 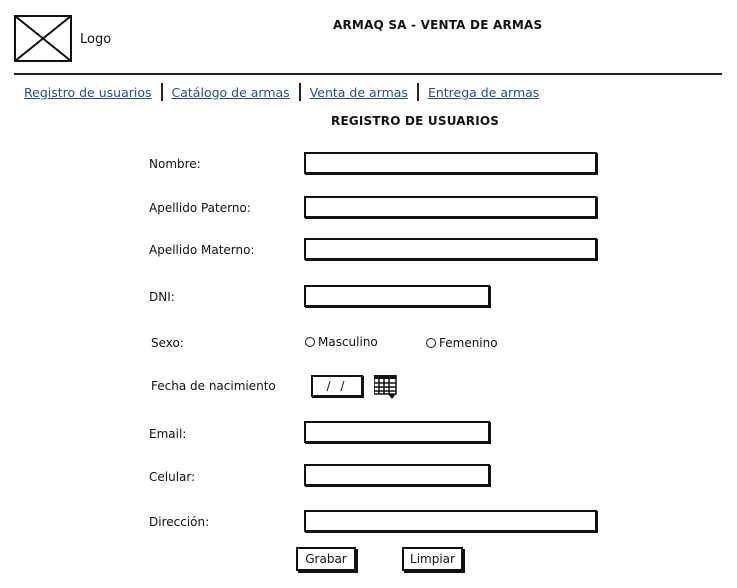 I want to click on fecha-nacimiento-label: Fecha de nacimiento, so click(x=213, y=386).